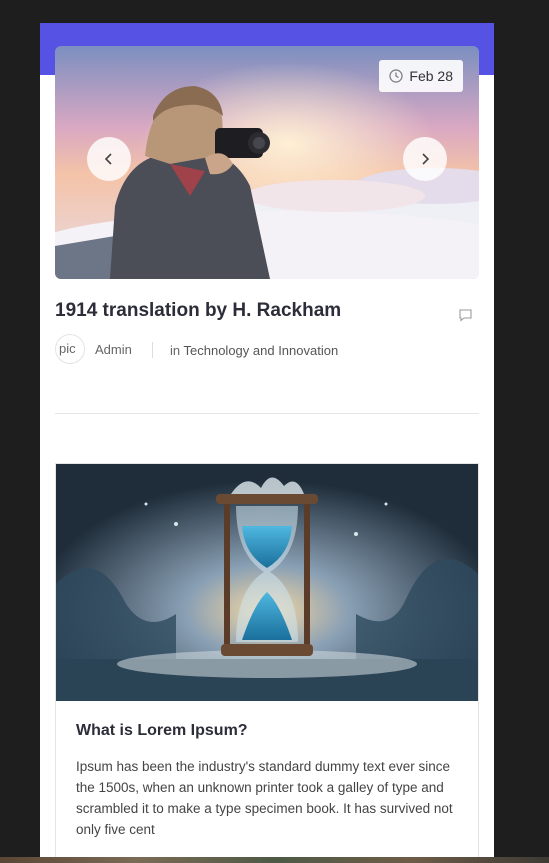  What do you see at coordinates (267, 413) in the screenshot?
I see `divider` at bounding box center [267, 413].